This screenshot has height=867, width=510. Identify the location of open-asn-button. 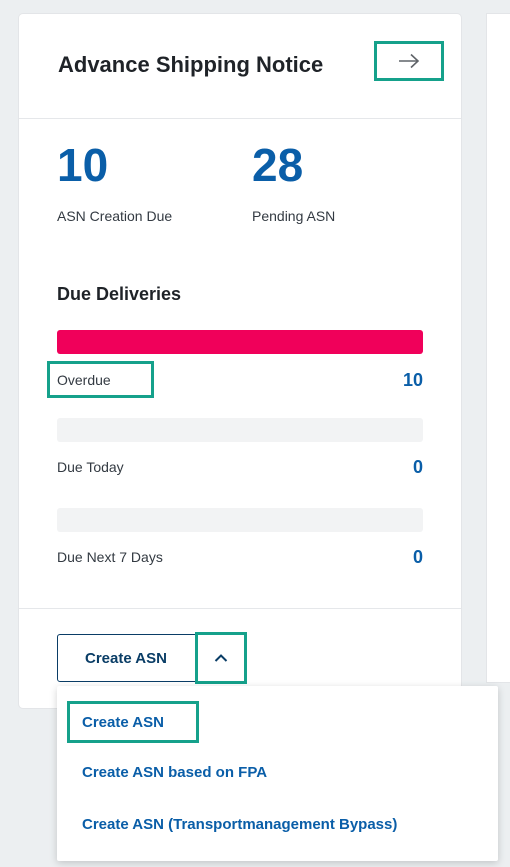
(409, 61).